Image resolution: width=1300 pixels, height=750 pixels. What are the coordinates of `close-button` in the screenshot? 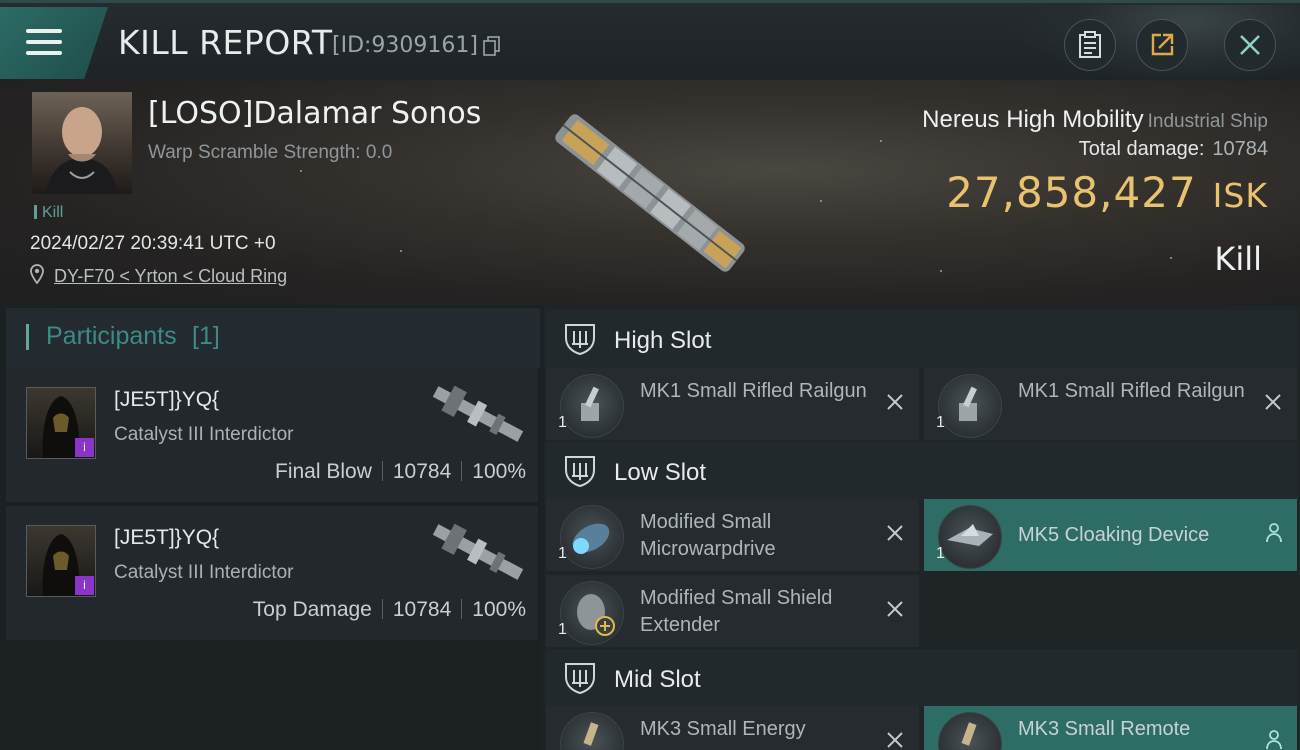 It's located at (1250, 45).